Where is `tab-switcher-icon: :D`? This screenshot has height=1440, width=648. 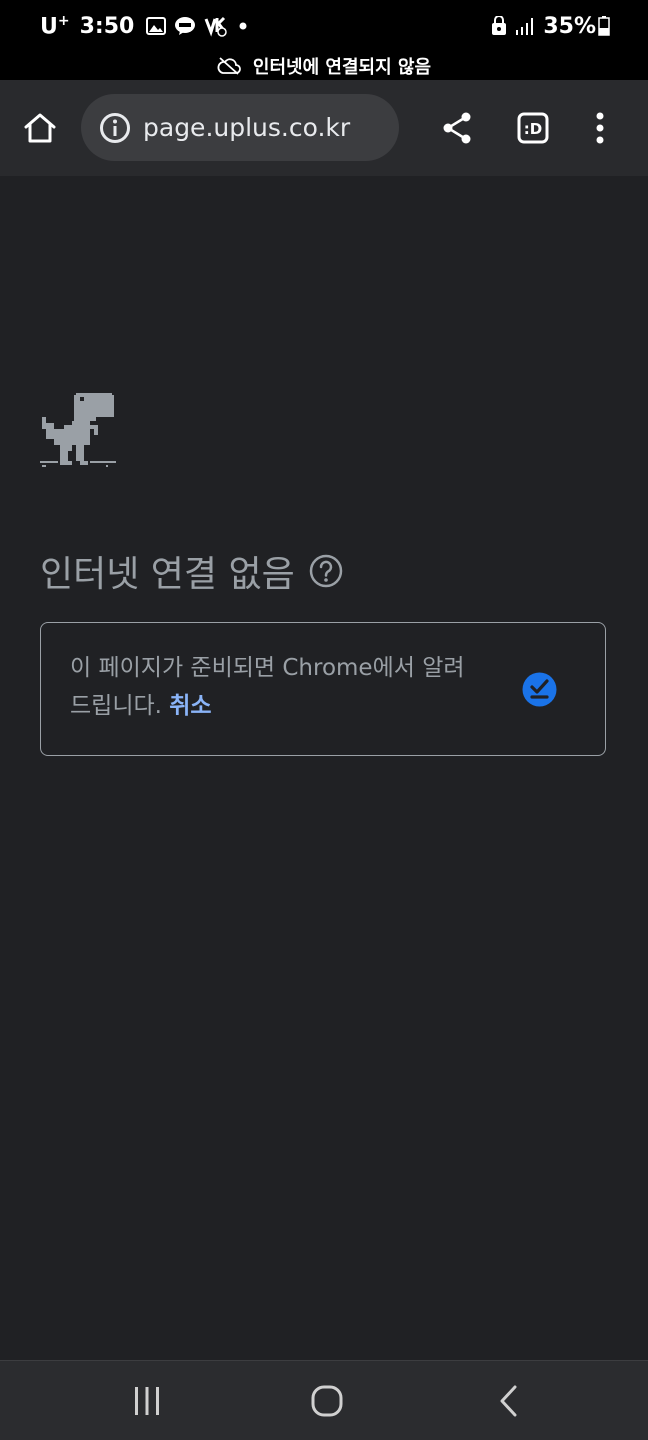
tab-switcher-icon: :D is located at coordinates (533, 128).